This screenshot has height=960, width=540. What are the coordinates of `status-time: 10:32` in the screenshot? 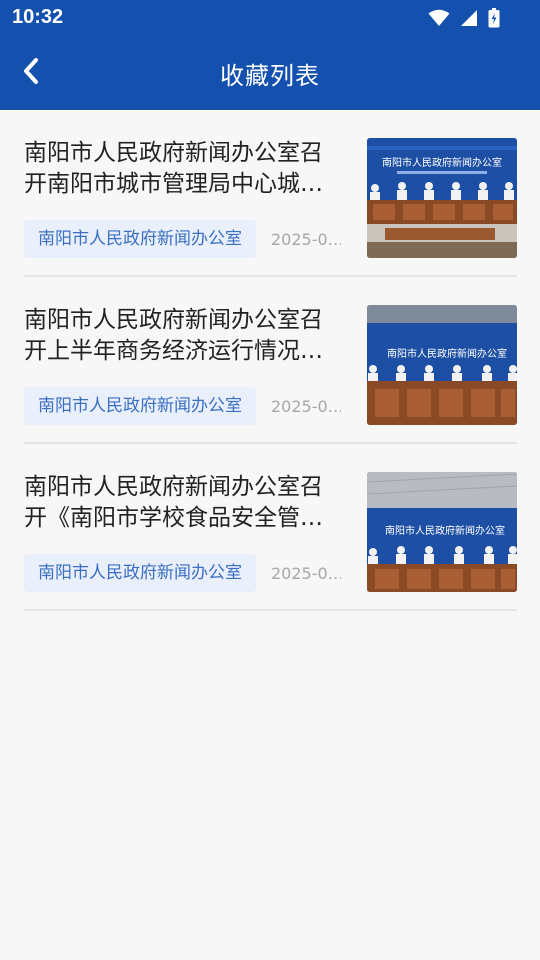 It's located at (38, 17).